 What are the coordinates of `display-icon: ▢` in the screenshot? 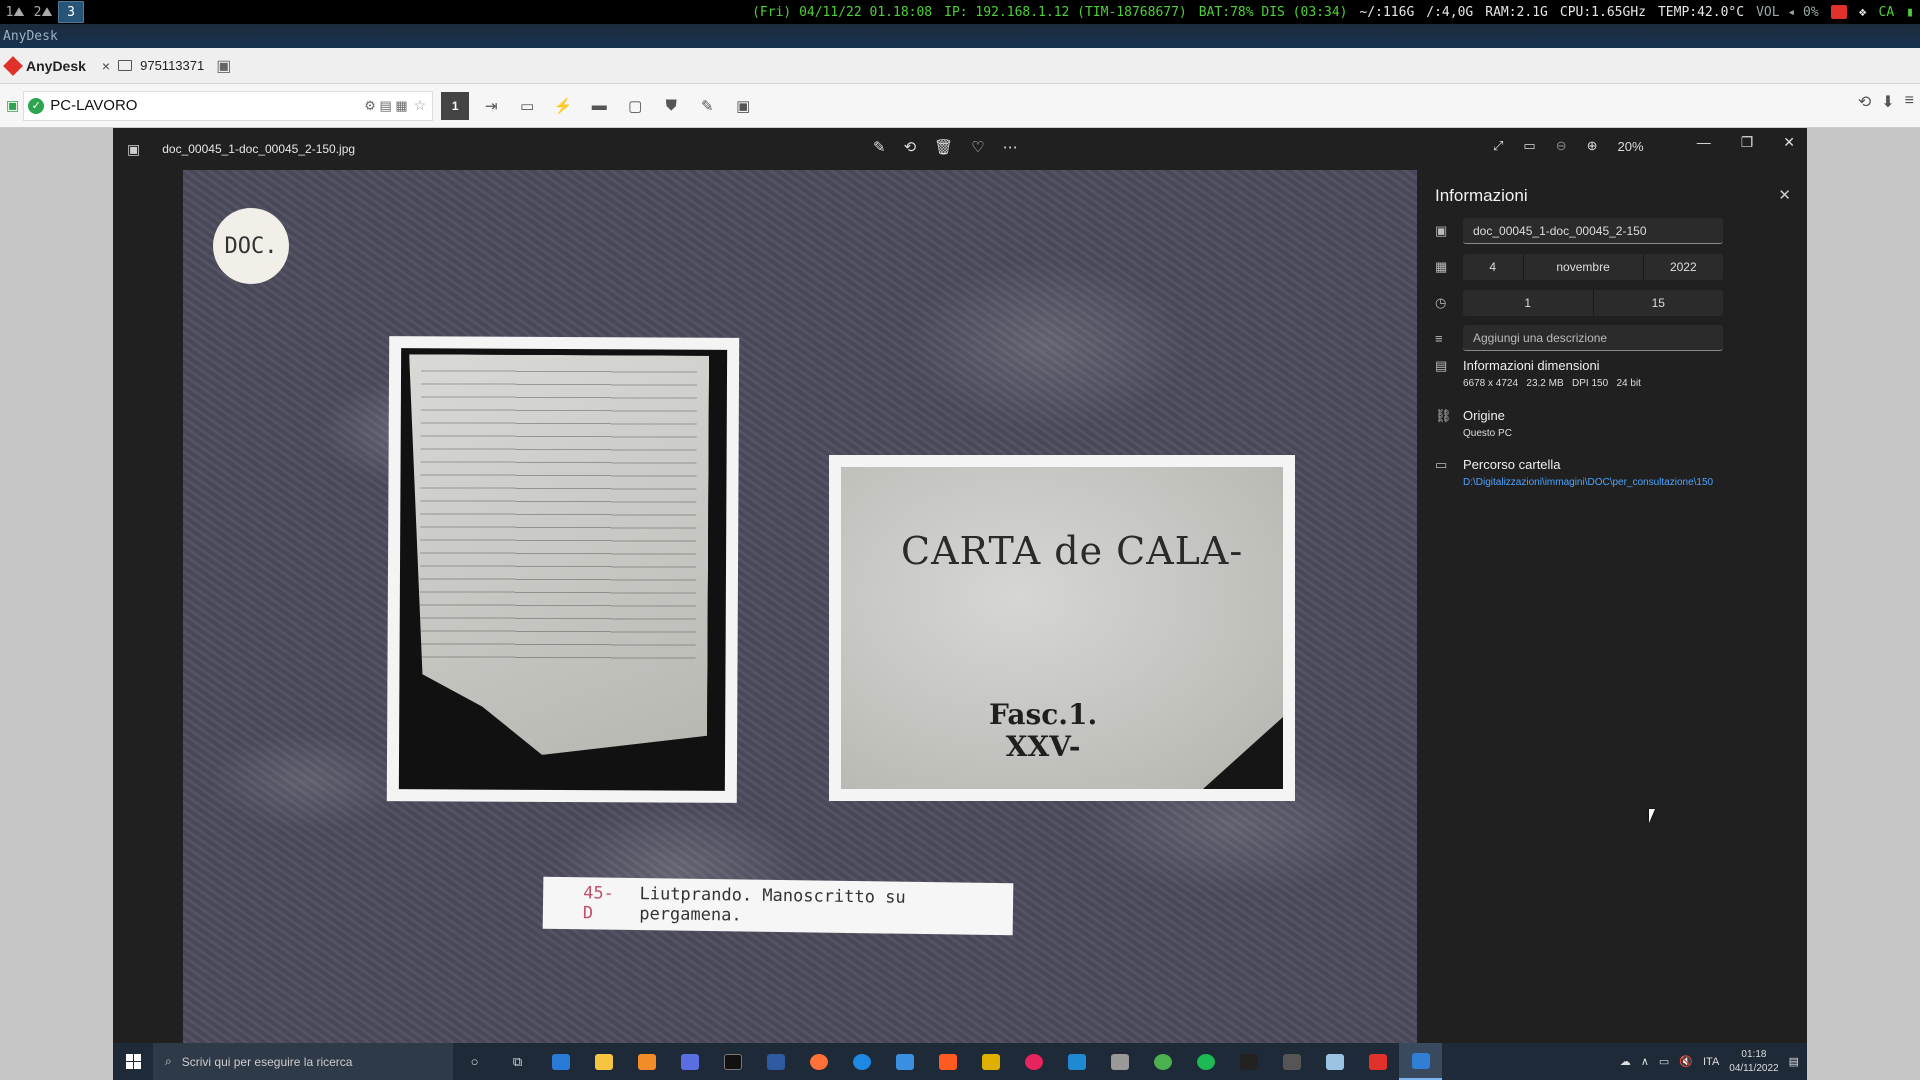 It's located at (635, 106).